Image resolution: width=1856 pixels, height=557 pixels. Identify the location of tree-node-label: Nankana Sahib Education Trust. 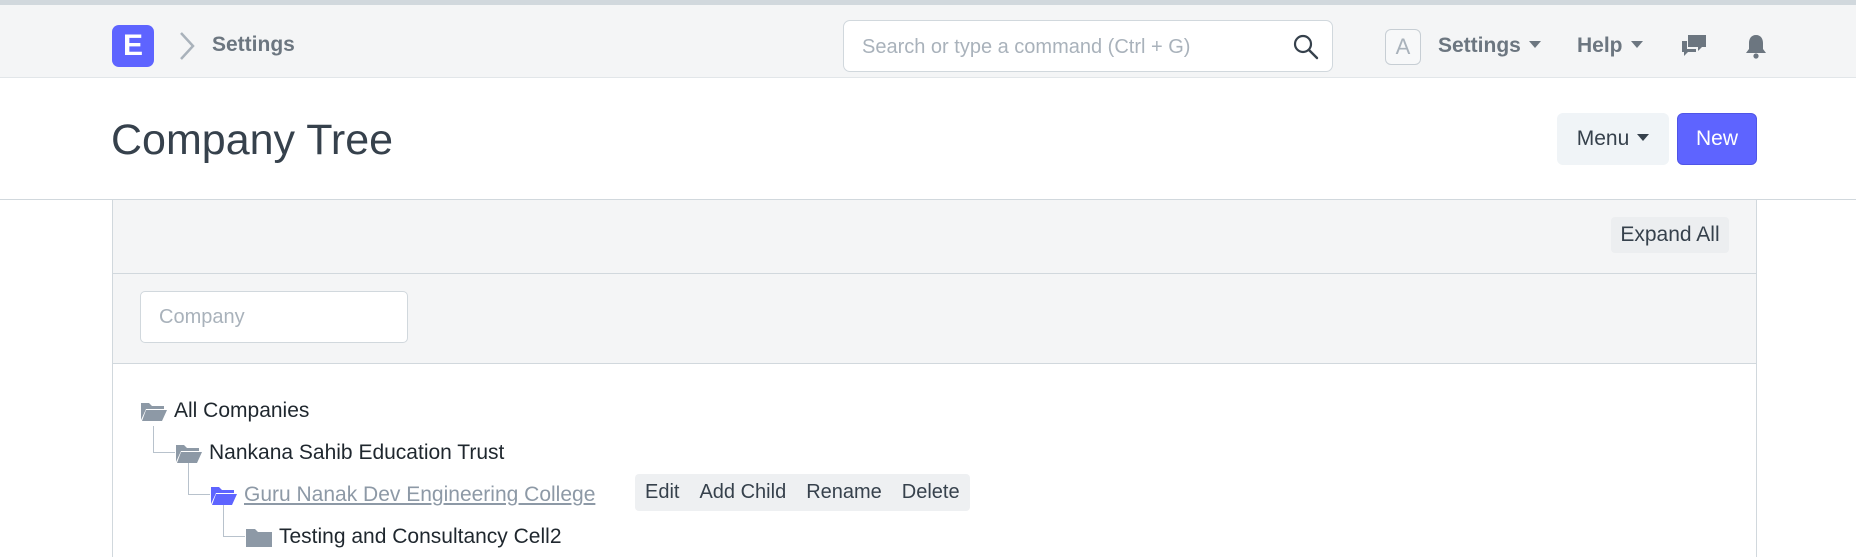
(357, 452).